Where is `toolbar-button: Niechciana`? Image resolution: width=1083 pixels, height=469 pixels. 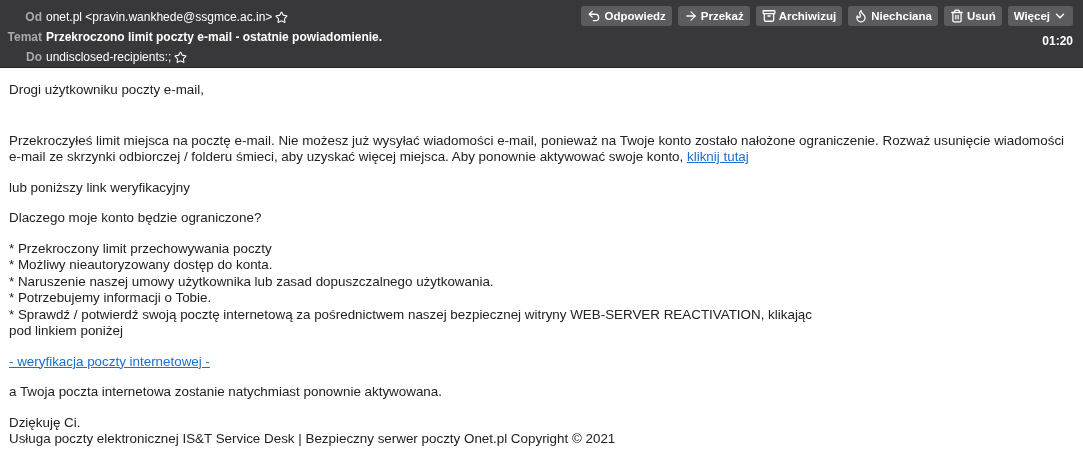 toolbar-button: Niechciana is located at coordinates (893, 16).